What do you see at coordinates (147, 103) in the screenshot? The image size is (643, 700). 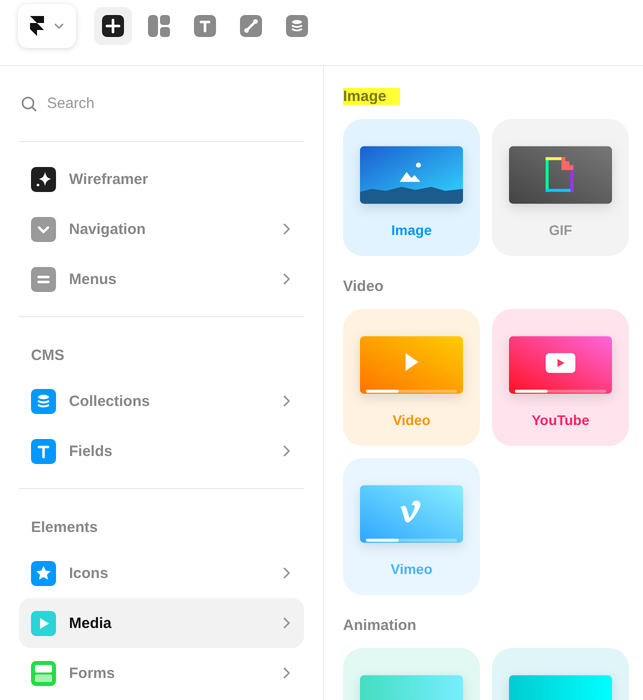 I see `search-field: Search` at bounding box center [147, 103].